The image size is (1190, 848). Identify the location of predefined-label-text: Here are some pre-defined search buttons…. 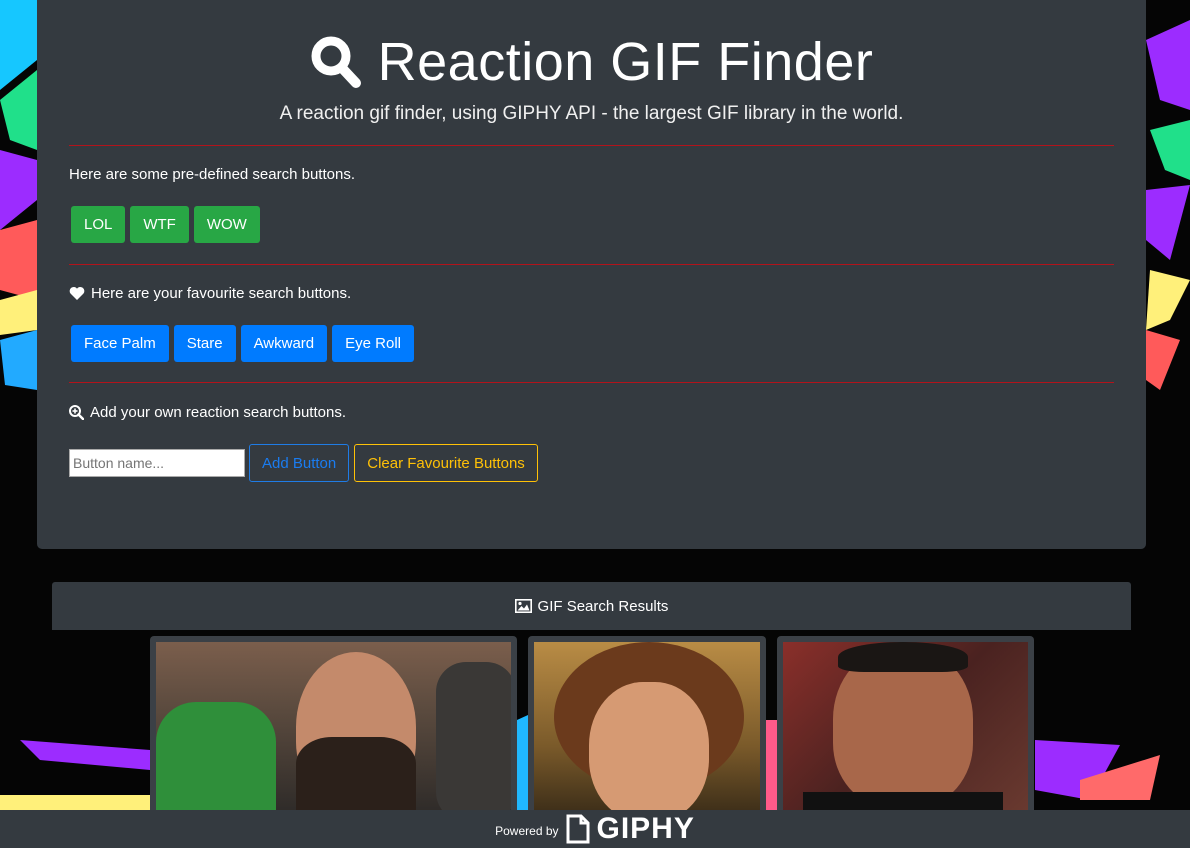
(212, 174).